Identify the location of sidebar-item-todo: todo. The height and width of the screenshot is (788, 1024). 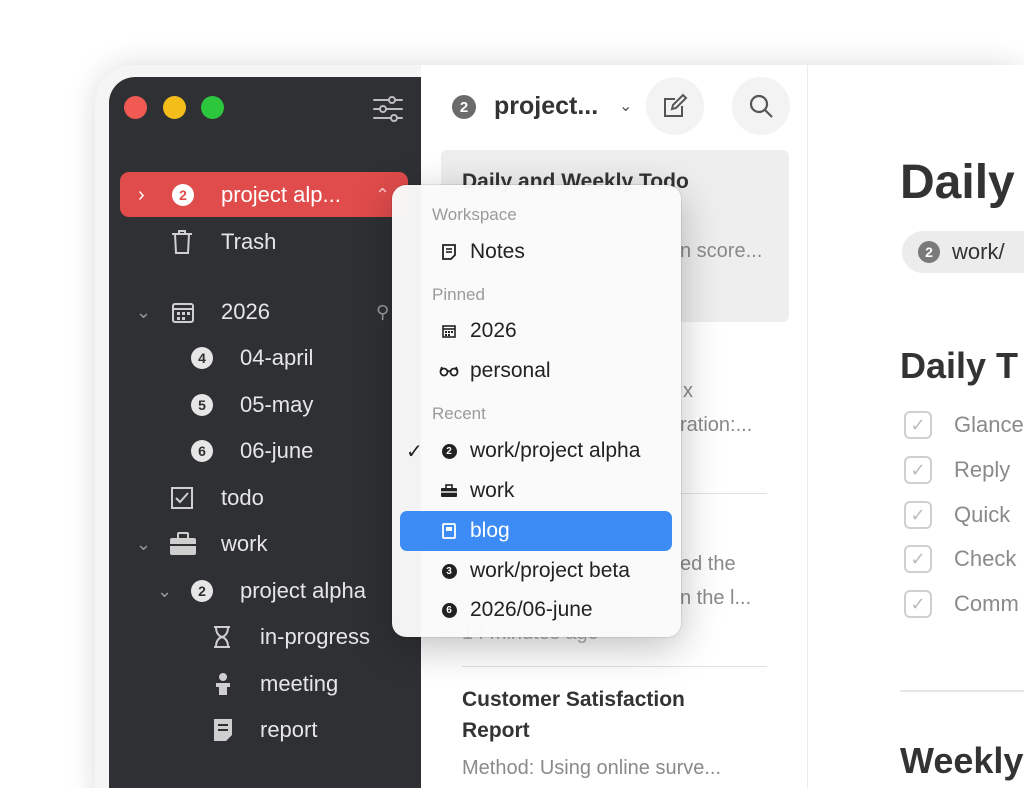
(242, 498).